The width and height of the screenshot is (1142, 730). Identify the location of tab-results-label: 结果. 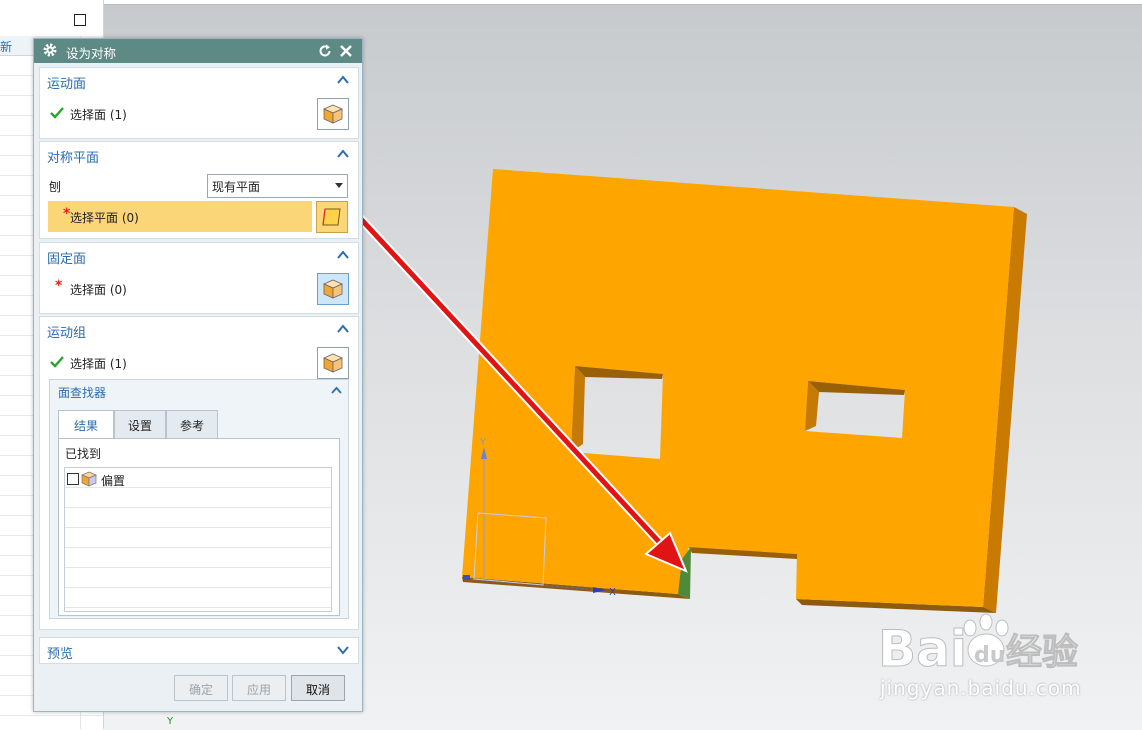
(85, 426).